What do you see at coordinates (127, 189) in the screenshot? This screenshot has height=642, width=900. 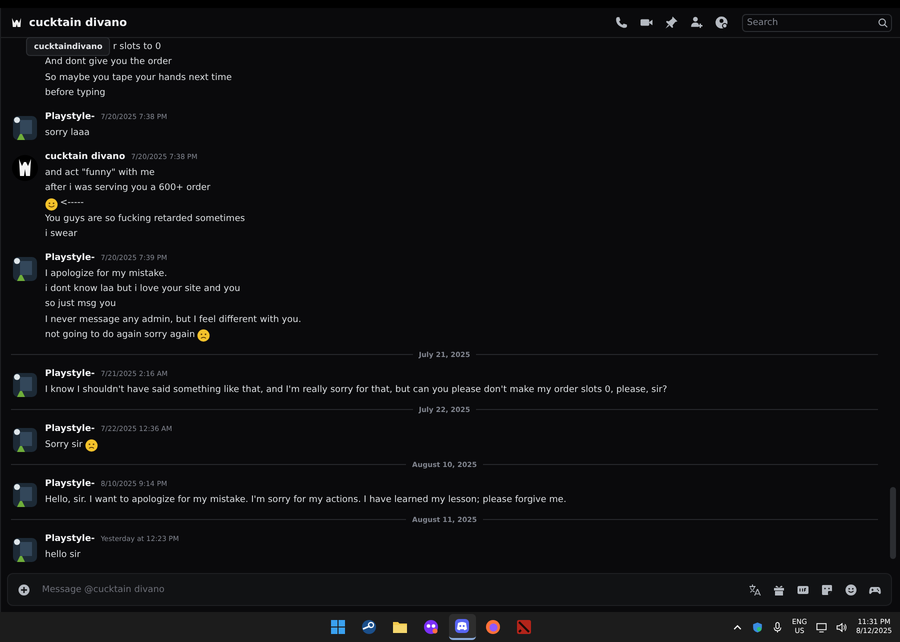 I see `message-text: after i was serving you a 600+ order` at bounding box center [127, 189].